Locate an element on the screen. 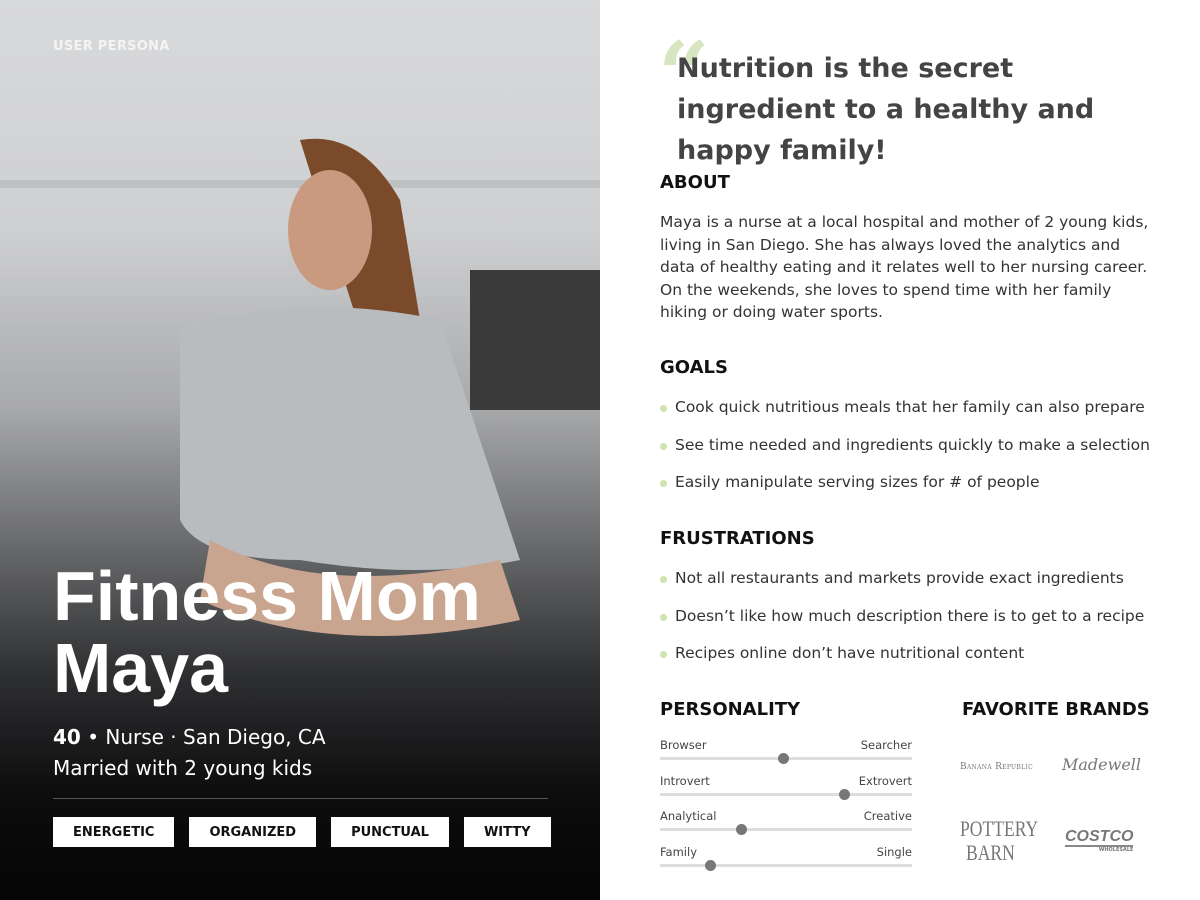 Image resolution: width=1200 pixels, height=900 pixels. personality-slider: Introvert Extrovert is located at coordinates (786, 792).